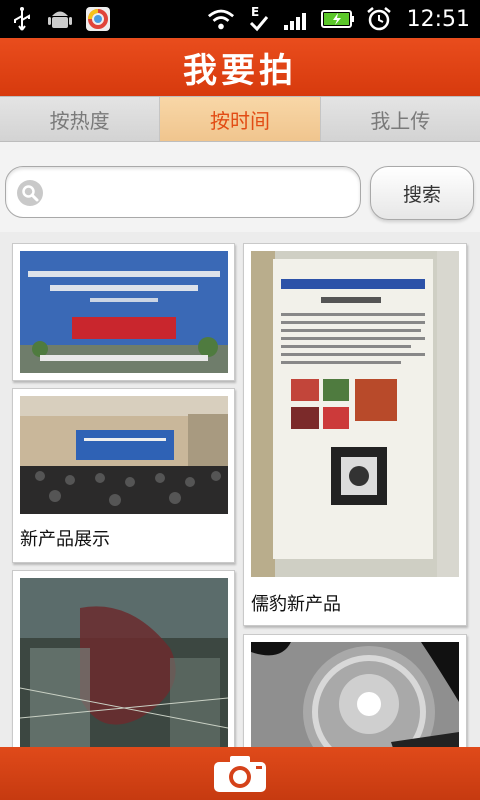 This screenshot has height=800, width=480. I want to click on wifi-icon, so click(221, 19).